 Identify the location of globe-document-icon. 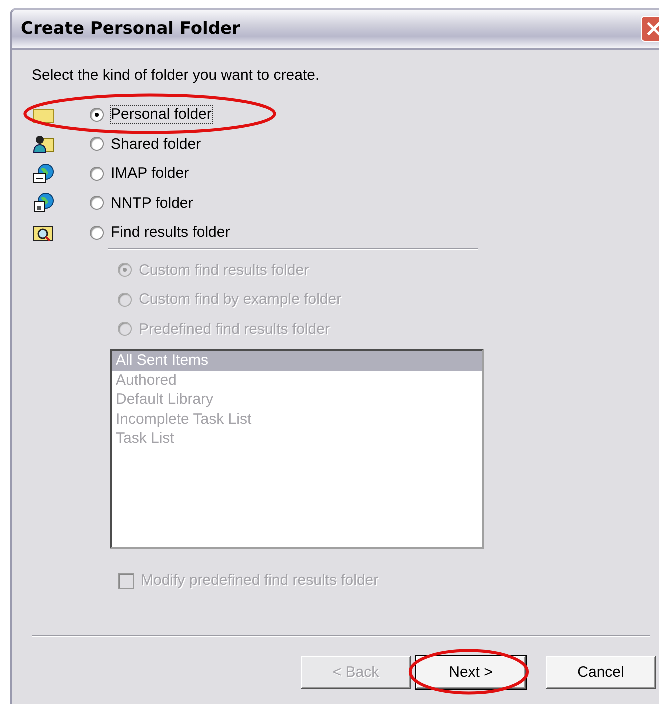
(44, 203).